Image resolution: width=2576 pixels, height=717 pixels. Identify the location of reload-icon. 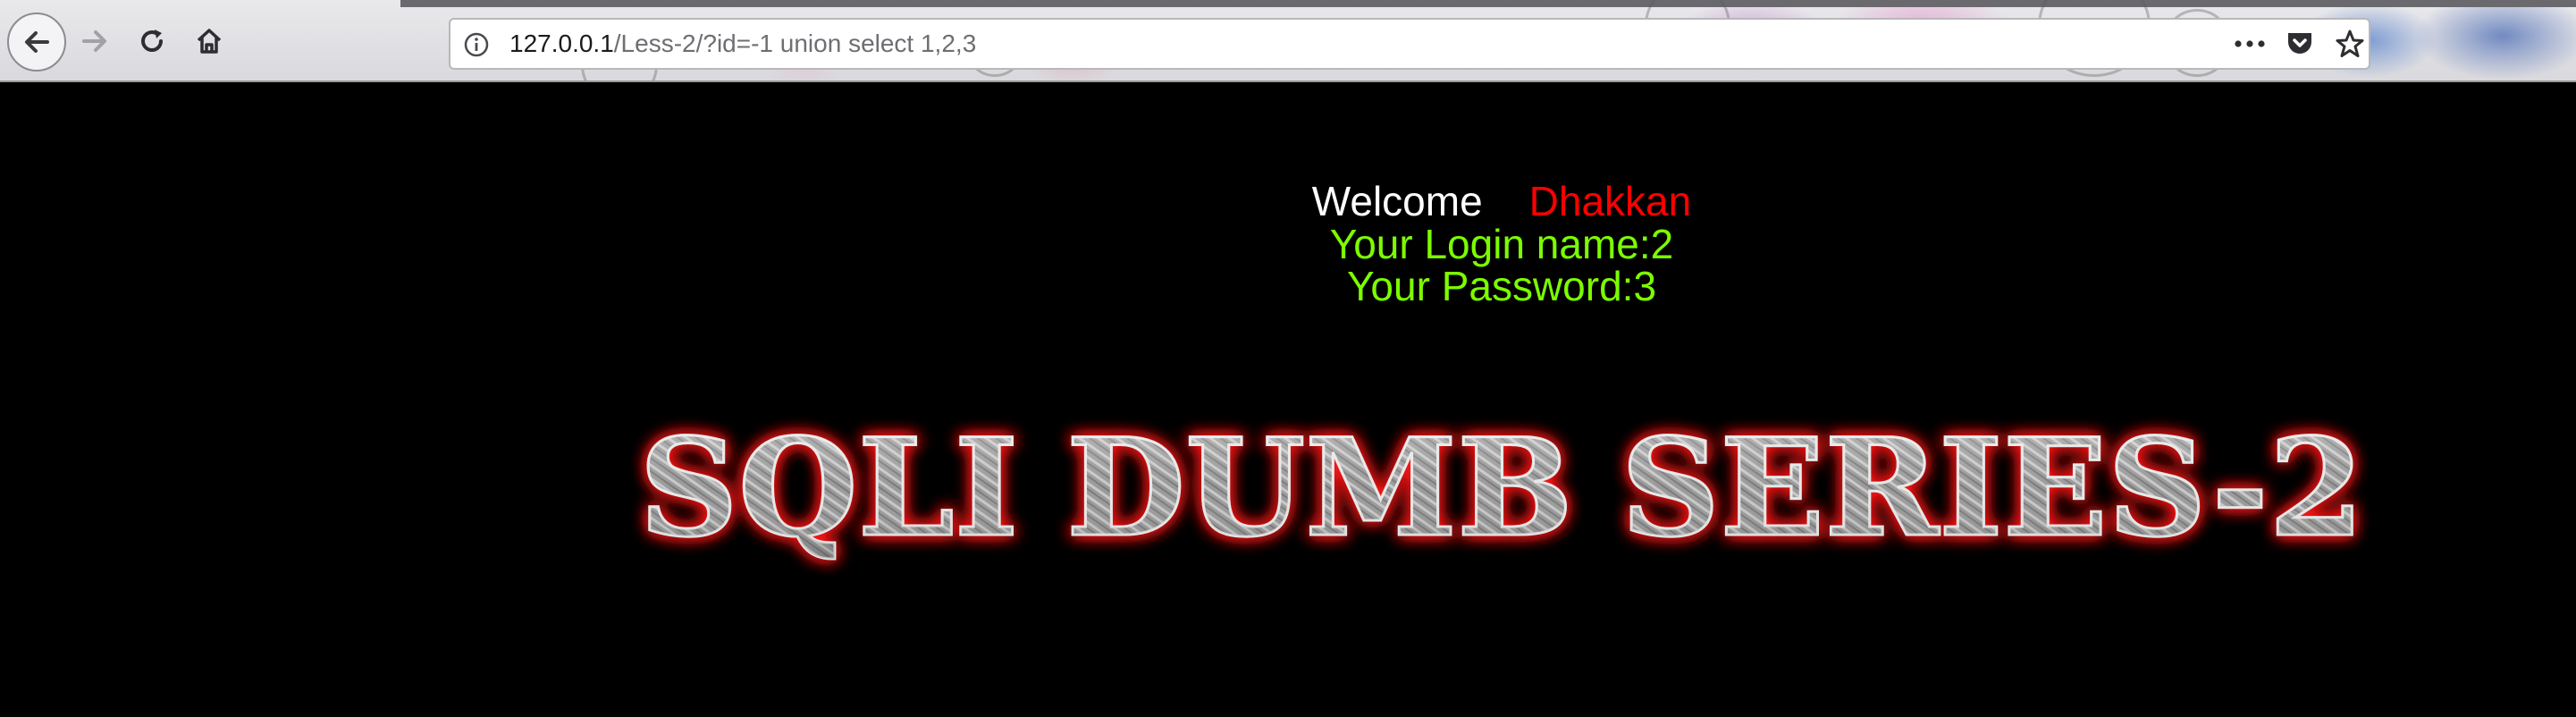
(152, 41).